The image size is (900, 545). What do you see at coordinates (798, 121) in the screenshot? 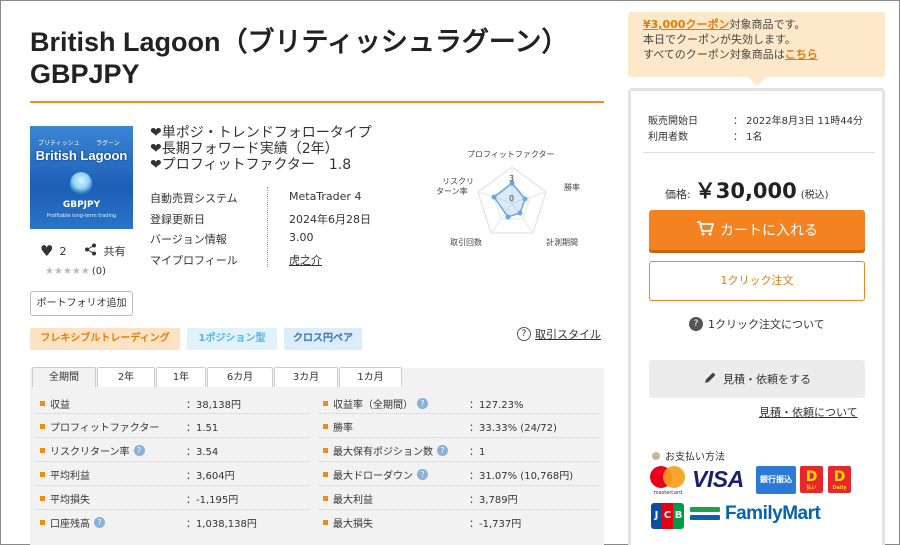
I see `meta-value: ： 2022年8月3日 11時44分` at bounding box center [798, 121].